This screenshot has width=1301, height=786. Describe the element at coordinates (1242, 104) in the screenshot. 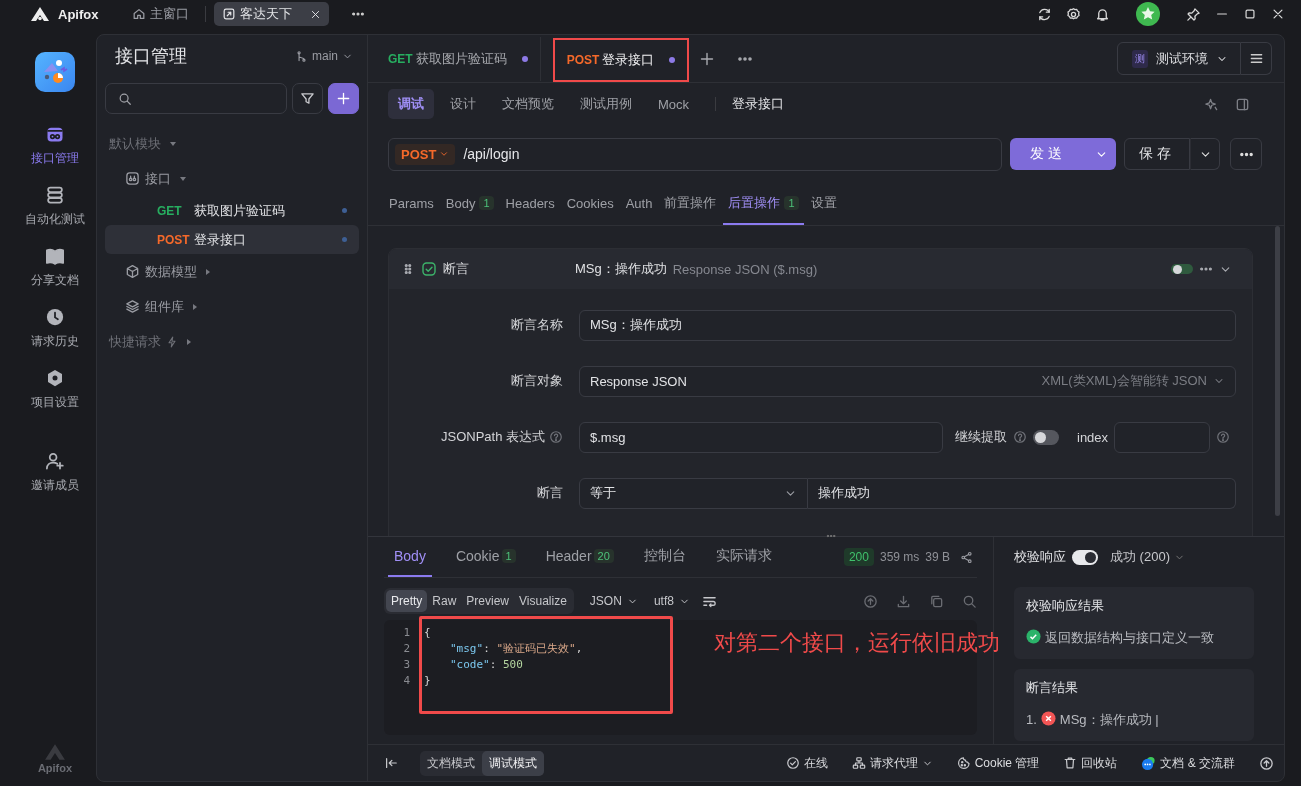

I see `side-panel-icon` at that location.